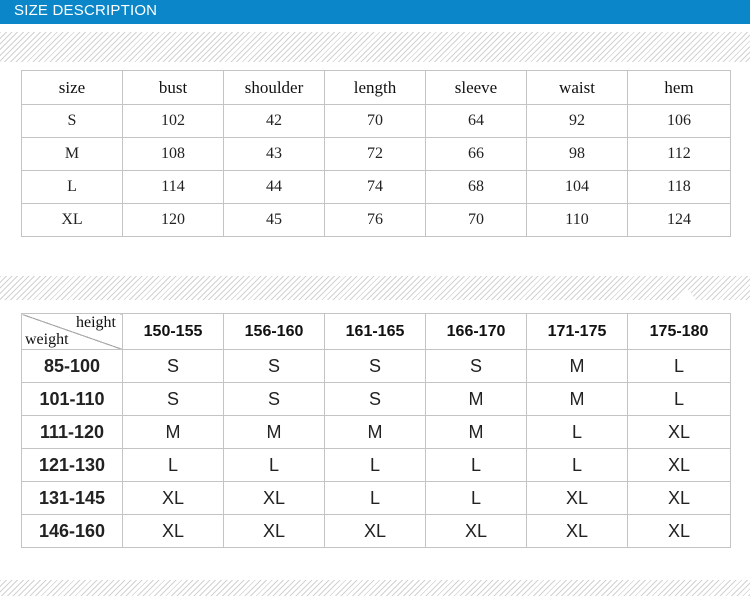 This screenshot has height=610, width=750. Describe the element at coordinates (72, 87) in the screenshot. I see `column-header: size` at that location.